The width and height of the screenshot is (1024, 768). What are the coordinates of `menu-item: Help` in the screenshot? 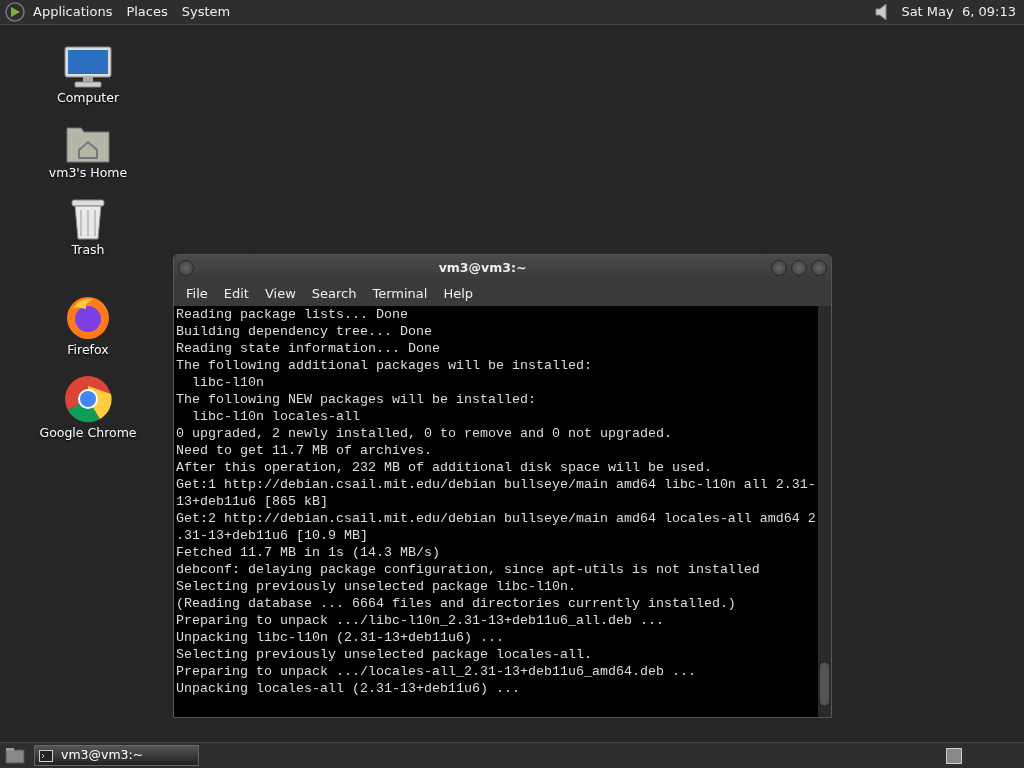 It's located at (458, 293).